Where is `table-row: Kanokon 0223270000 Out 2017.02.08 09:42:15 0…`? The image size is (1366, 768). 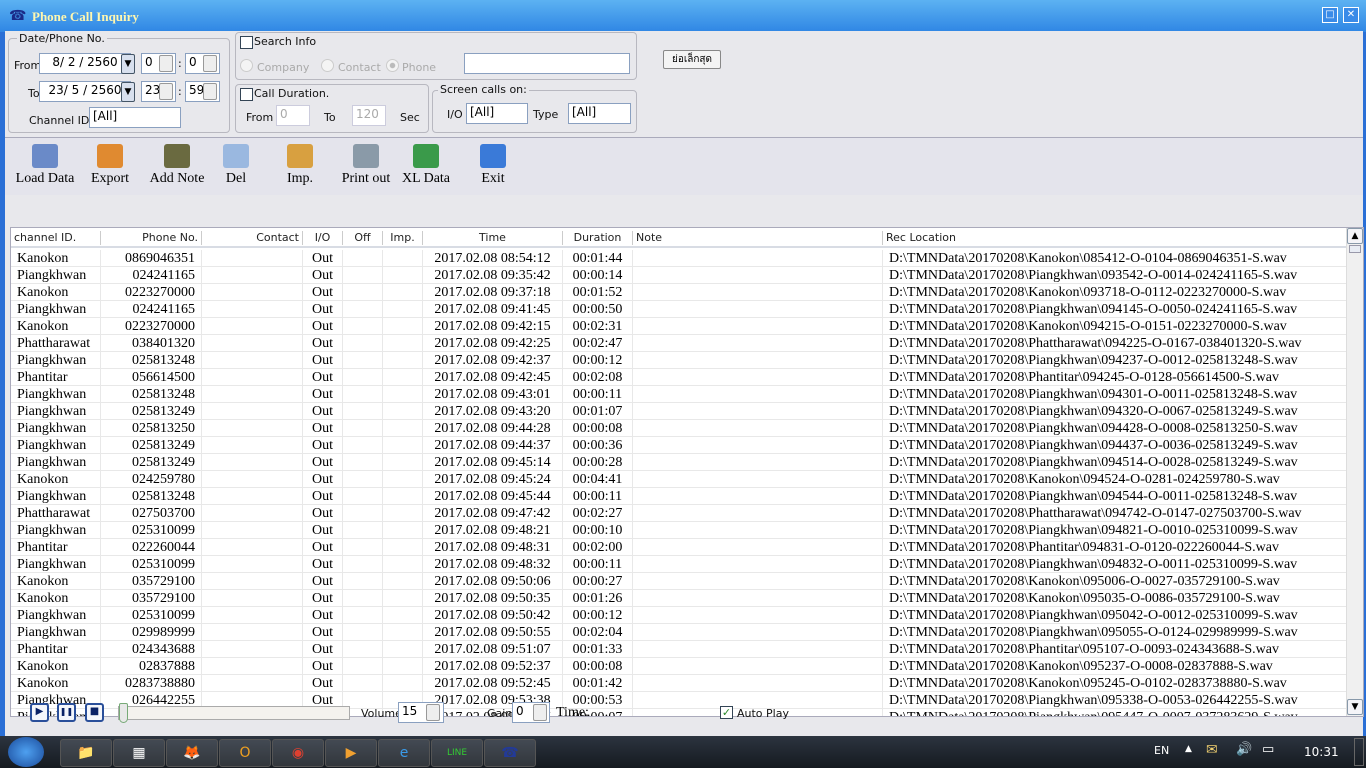 table-row: Kanokon 0223270000 Out 2017.02.08 09:42:15 0… is located at coordinates (679, 326).